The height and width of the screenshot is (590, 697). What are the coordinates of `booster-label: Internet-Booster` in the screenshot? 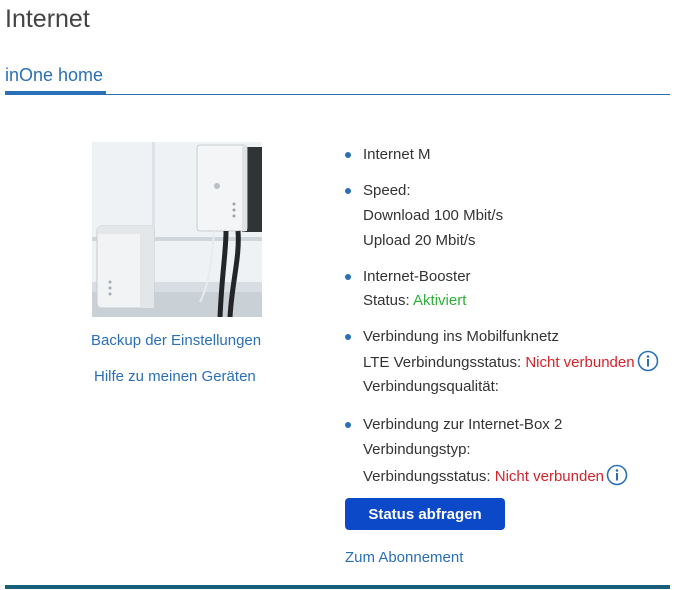 It's located at (417, 276).